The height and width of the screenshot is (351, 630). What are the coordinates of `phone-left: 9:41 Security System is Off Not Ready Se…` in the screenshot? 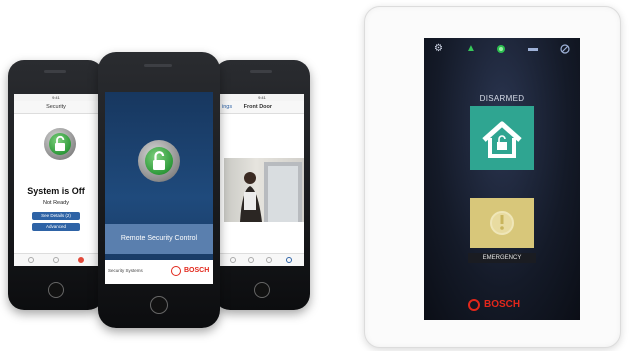 It's located at (56, 185).